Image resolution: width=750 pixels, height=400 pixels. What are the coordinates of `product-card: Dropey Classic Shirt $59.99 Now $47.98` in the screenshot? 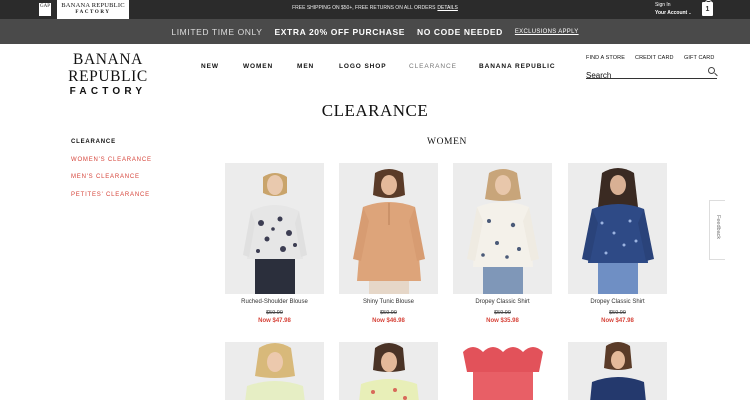 It's located at (617, 243).